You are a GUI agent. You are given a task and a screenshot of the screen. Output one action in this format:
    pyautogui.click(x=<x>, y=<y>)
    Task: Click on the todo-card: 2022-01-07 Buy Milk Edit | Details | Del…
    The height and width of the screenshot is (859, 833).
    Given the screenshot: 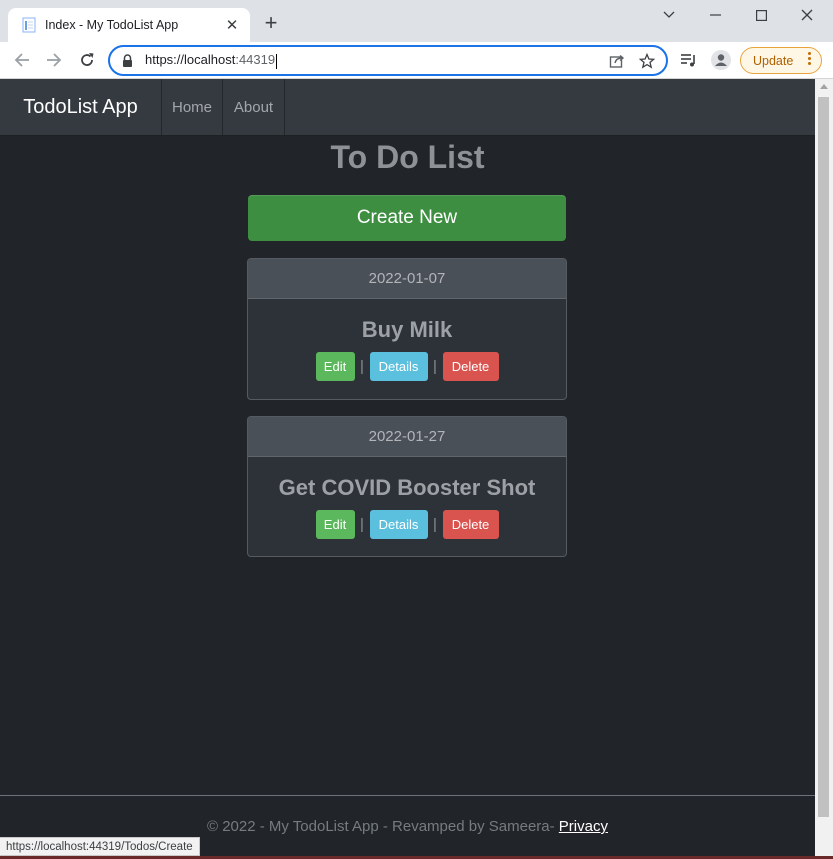 What is the action you would take?
    pyautogui.click(x=407, y=329)
    